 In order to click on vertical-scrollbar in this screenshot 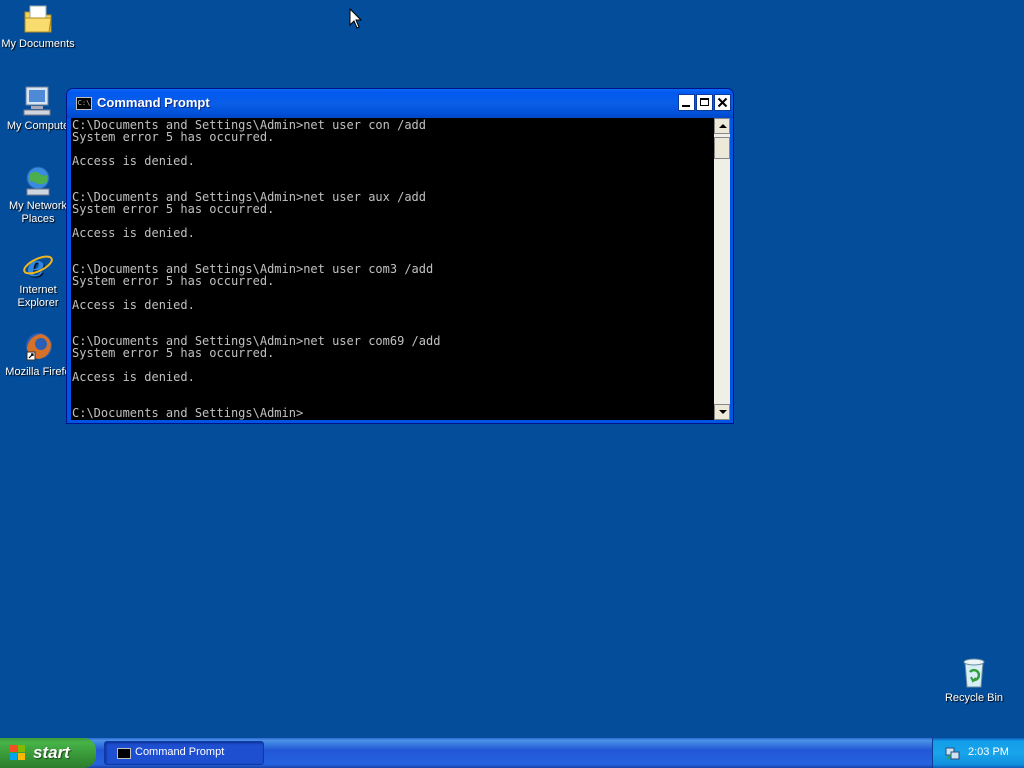, I will do `click(722, 269)`.